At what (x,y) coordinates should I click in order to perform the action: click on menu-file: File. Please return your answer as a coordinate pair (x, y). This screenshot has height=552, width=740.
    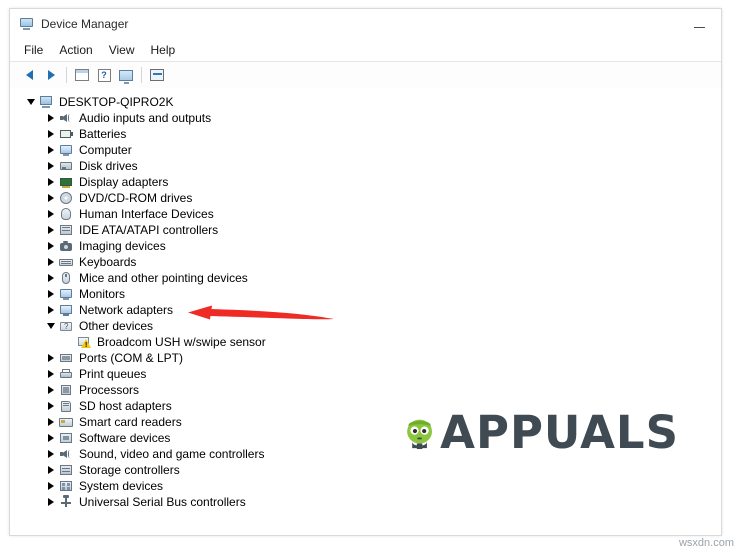
    Looking at the image, I should click on (33, 50).